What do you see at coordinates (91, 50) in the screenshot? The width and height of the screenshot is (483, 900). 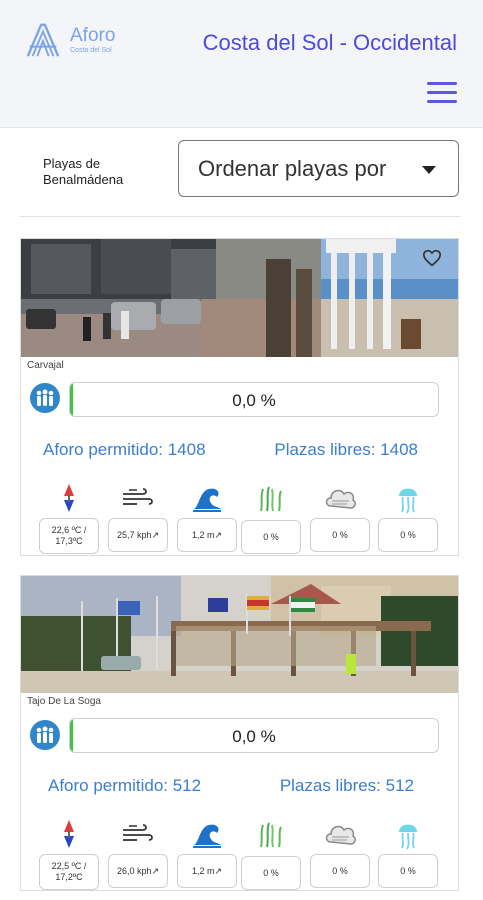 I see `logo-subtitle: Costa del Sol` at bounding box center [91, 50].